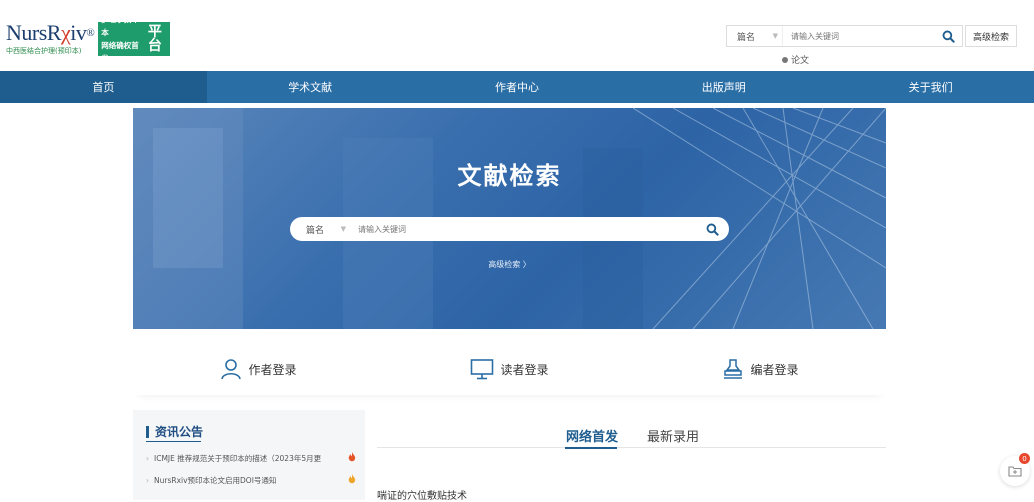  What do you see at coordinates (315, 230) in the screenshot?
I see `banner-search-field-label: 篇名` at bounding box center [315, 230].